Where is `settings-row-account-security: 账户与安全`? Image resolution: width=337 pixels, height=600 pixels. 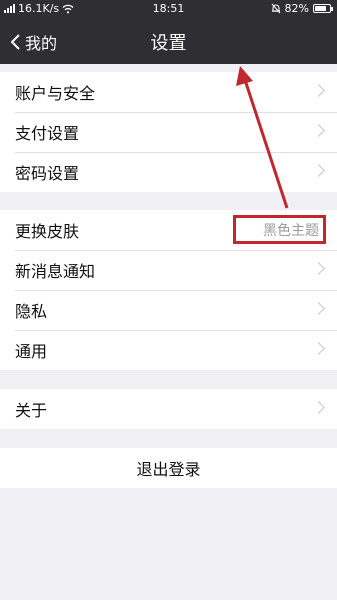
settings-row-account-security: 账户与安全 is located at coordinates (168, 92).